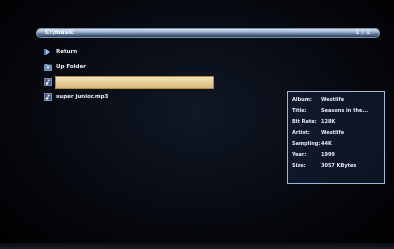 The height and width of the screenshot is (249, 394). I want to click on info-row-album: Album: Westlife, so click(337, 100).